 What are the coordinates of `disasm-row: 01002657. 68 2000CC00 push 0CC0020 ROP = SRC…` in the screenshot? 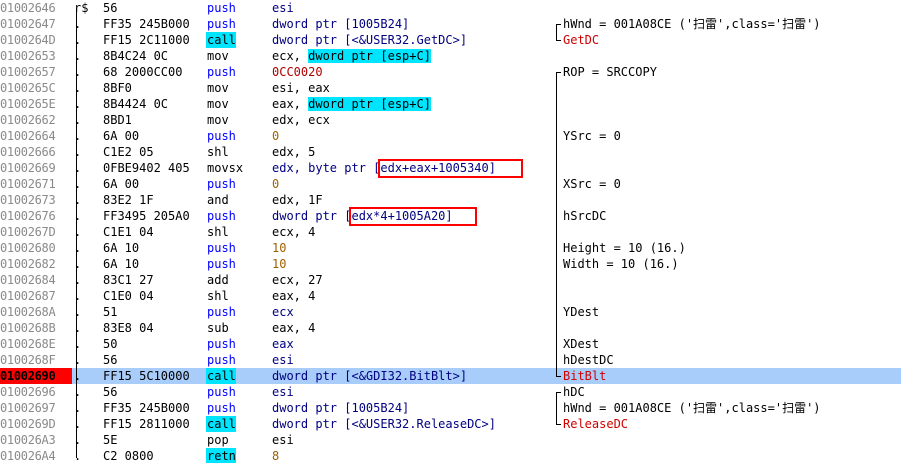 It's located at (450, 72).